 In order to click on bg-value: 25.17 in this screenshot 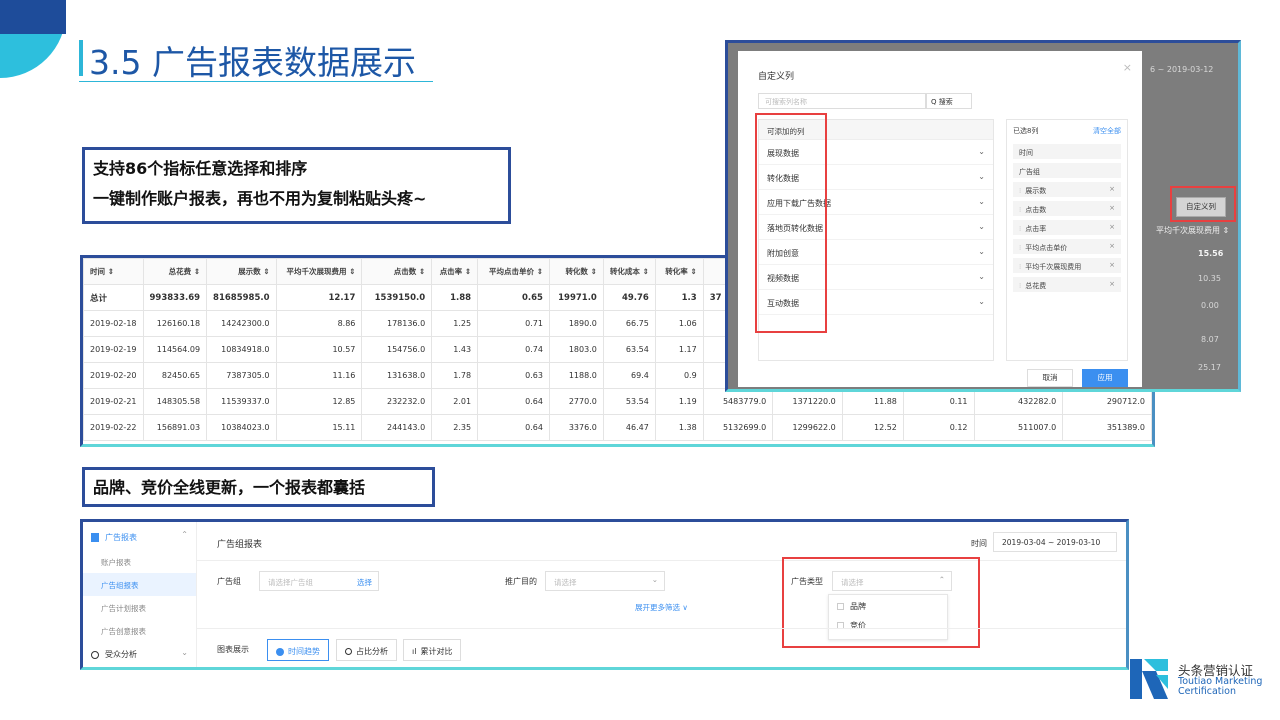, I will do `click(1209, 367)`.